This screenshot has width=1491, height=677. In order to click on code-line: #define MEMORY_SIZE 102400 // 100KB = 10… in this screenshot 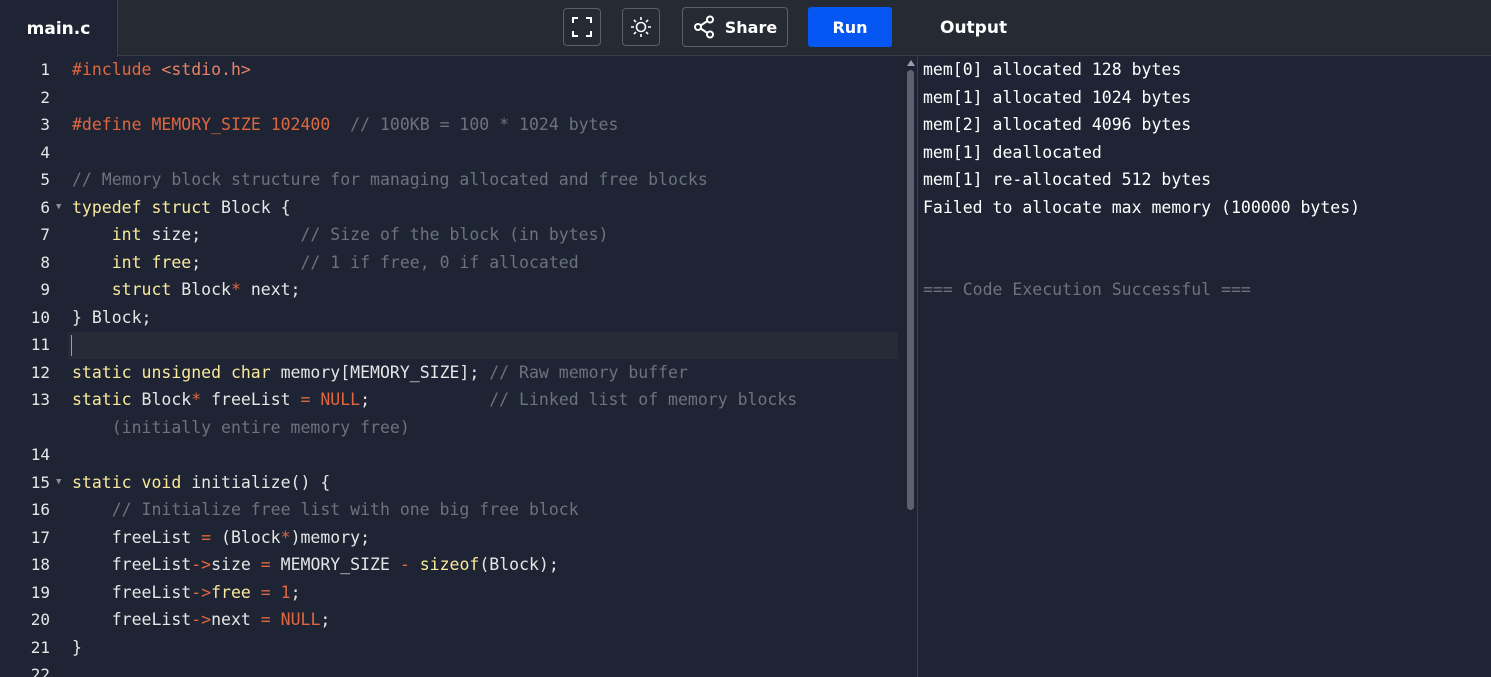, I will do `click(345, 124)`.